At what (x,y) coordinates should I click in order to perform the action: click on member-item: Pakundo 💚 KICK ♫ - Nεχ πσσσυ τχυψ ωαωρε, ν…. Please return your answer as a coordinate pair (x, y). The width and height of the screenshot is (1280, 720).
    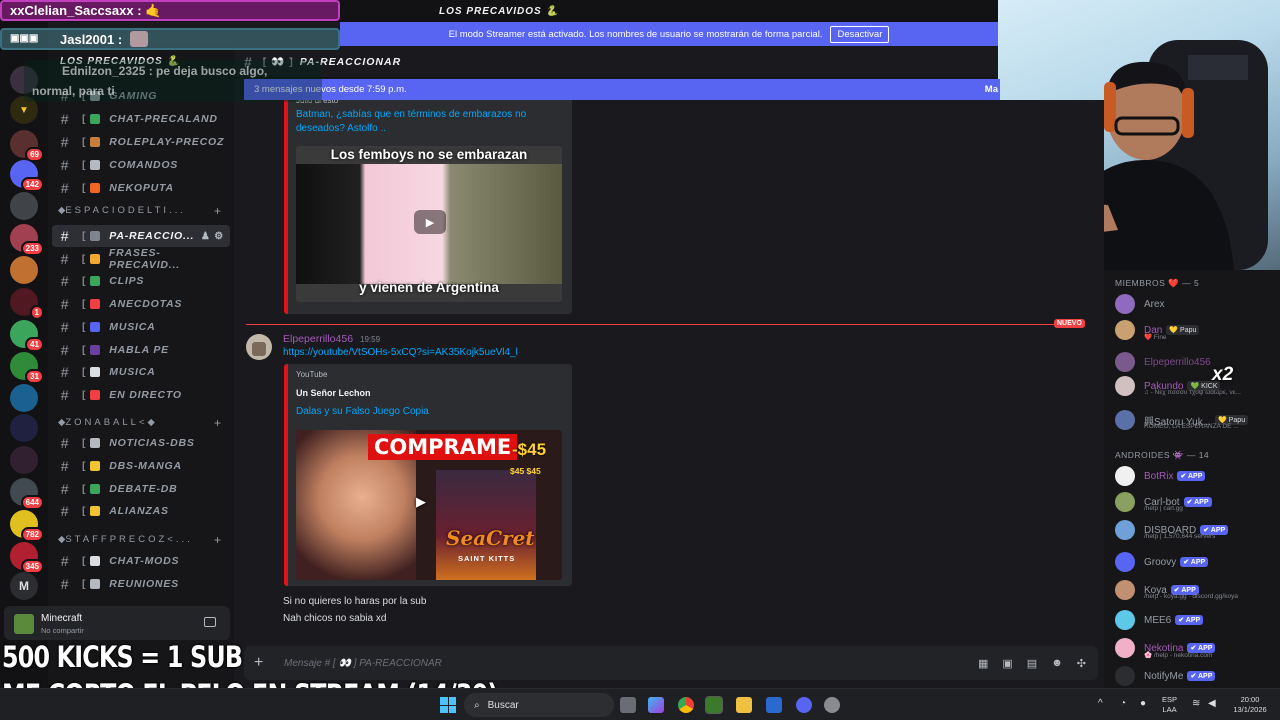
    Looking at the image, I should click on (1195, 386).